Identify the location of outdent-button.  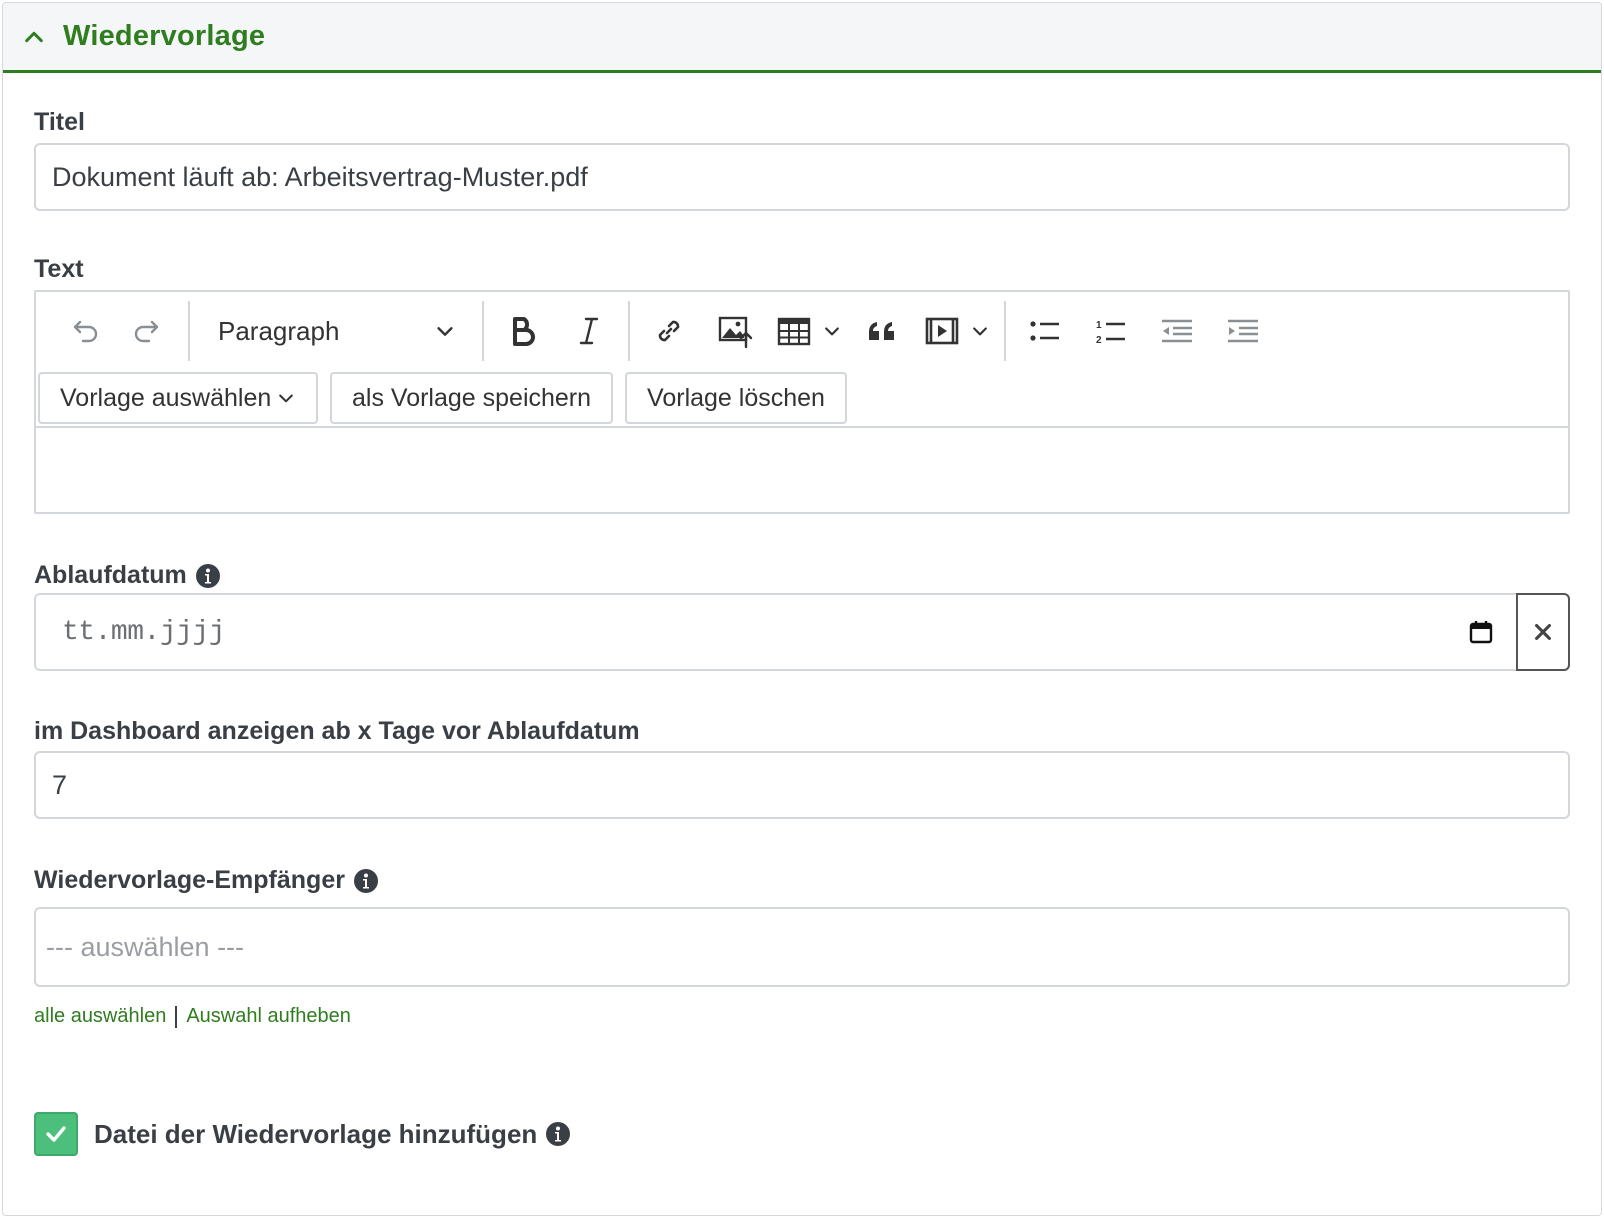
(1177, 331).